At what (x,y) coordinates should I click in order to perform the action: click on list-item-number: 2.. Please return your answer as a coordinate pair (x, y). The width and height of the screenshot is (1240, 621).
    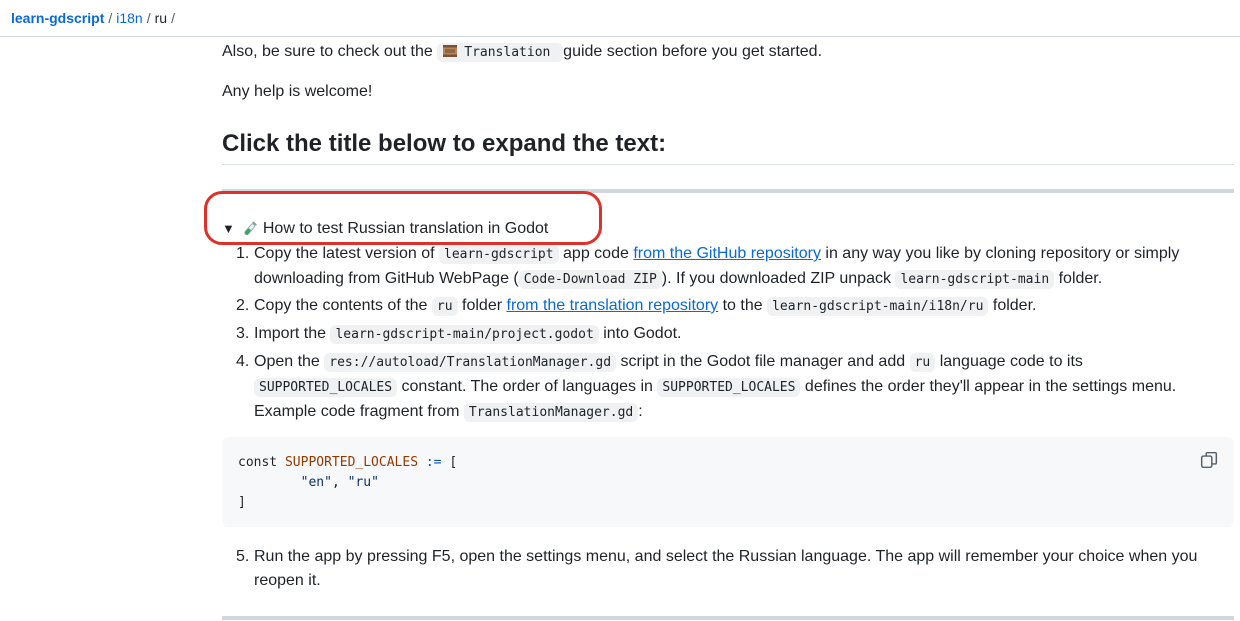
    Looking at the image, I should click on (243, 305).